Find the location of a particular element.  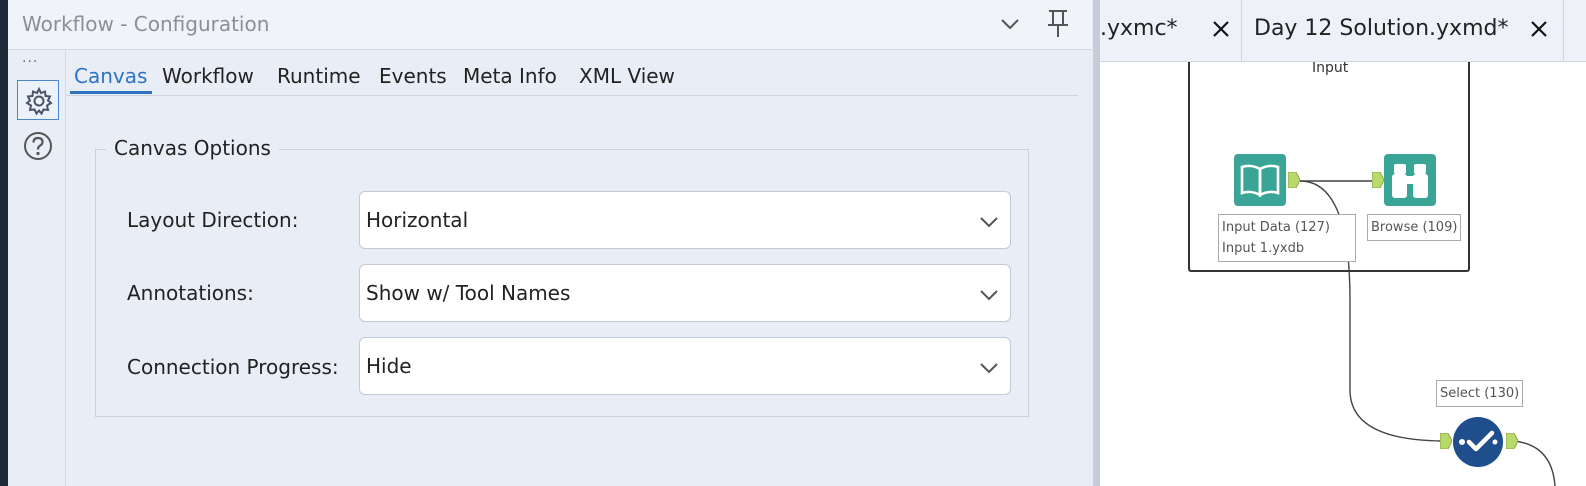

browse-annotation: Browse (109) is located at coordinates (1414, 227).